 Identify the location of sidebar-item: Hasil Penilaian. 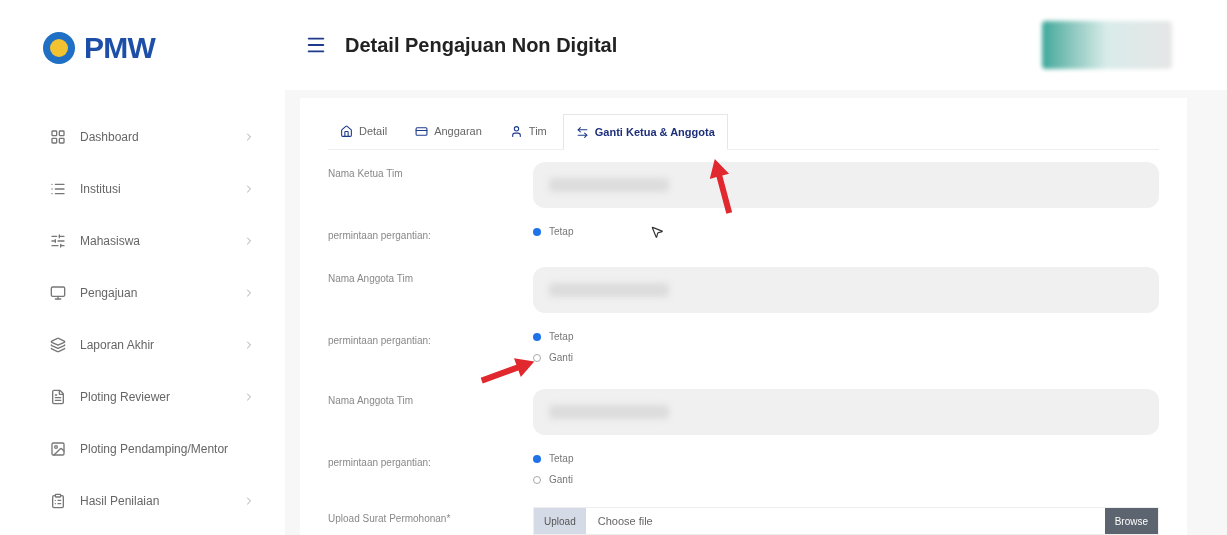
(142, 501).